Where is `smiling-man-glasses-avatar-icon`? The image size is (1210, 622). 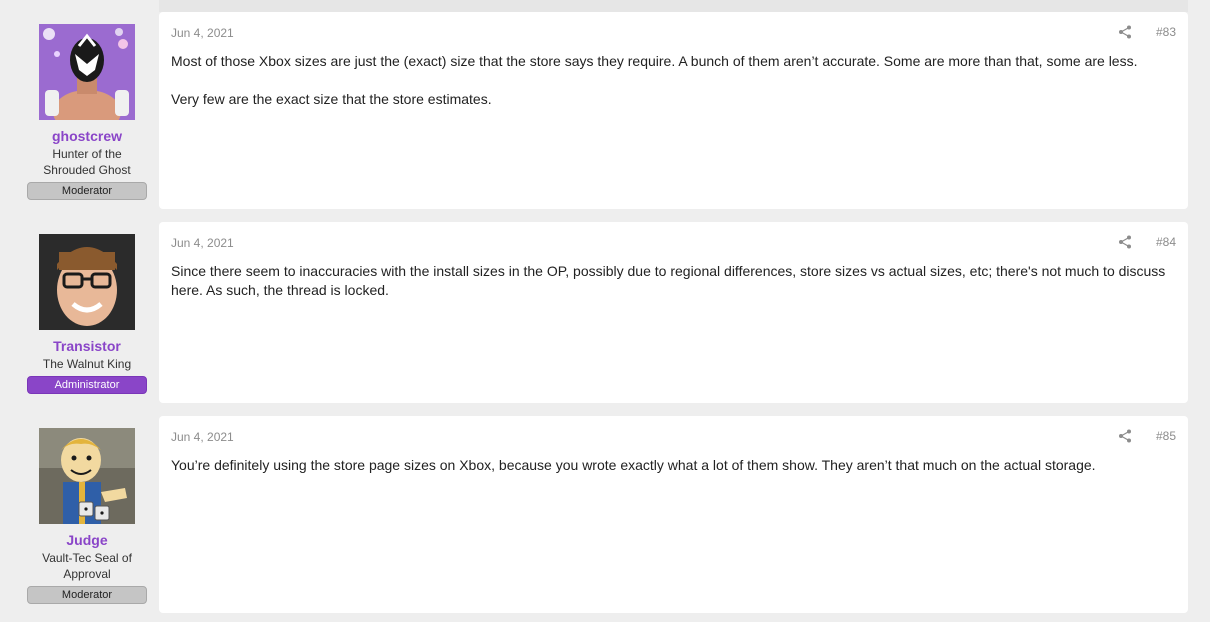 smiling-man-glasses-avatar-icon is located at coordinates (87, 282).